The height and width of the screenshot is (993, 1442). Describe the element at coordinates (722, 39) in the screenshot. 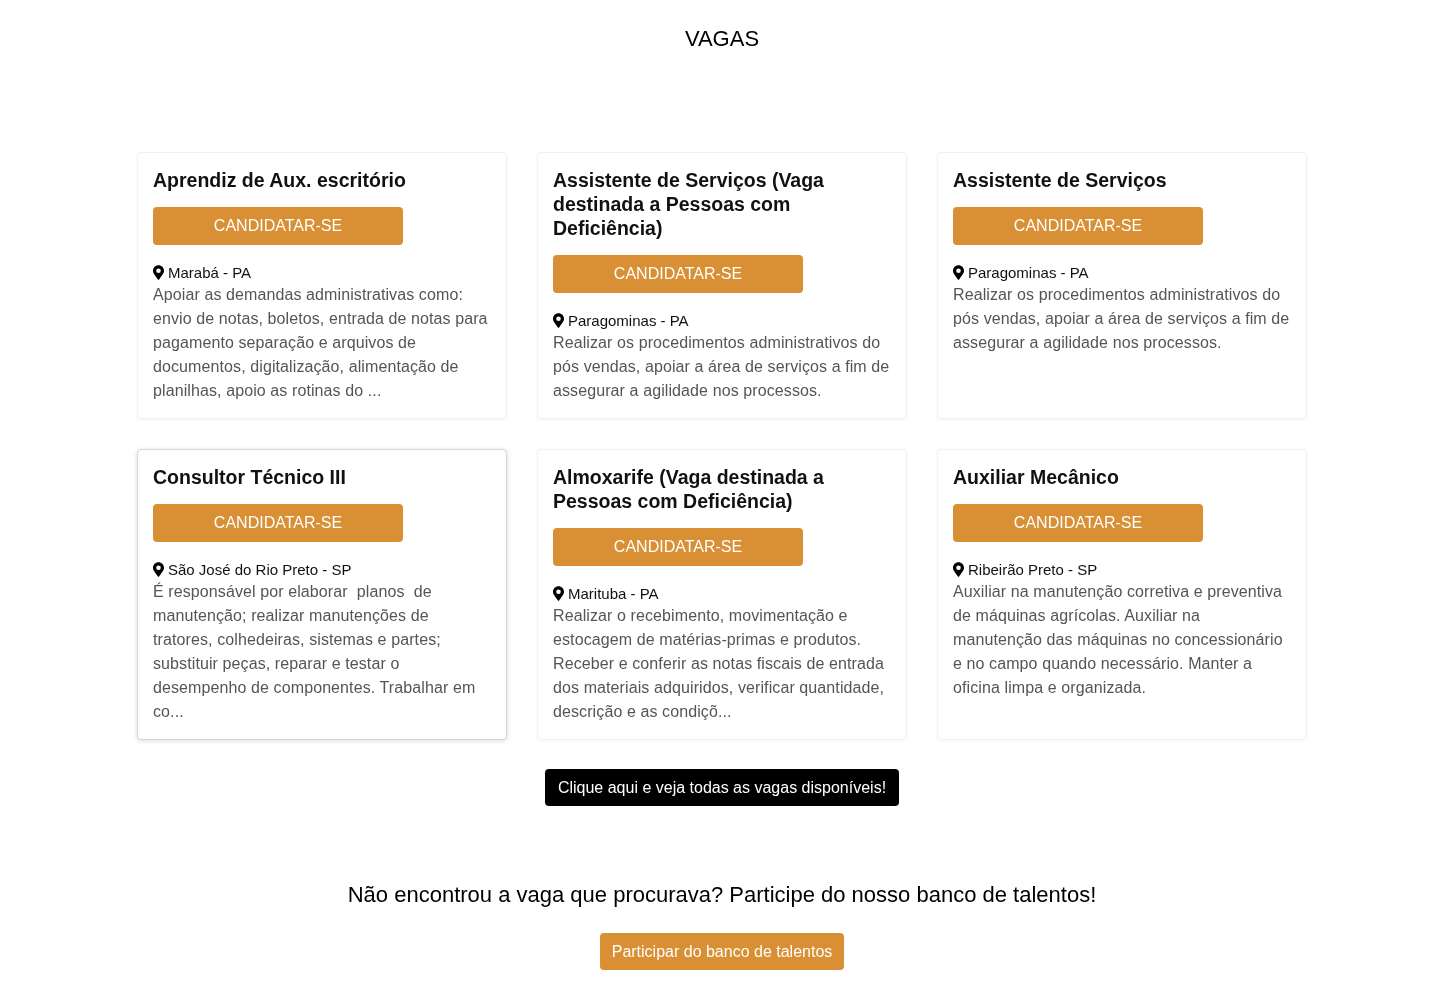

I see `page-title: VAGAS` at that location.